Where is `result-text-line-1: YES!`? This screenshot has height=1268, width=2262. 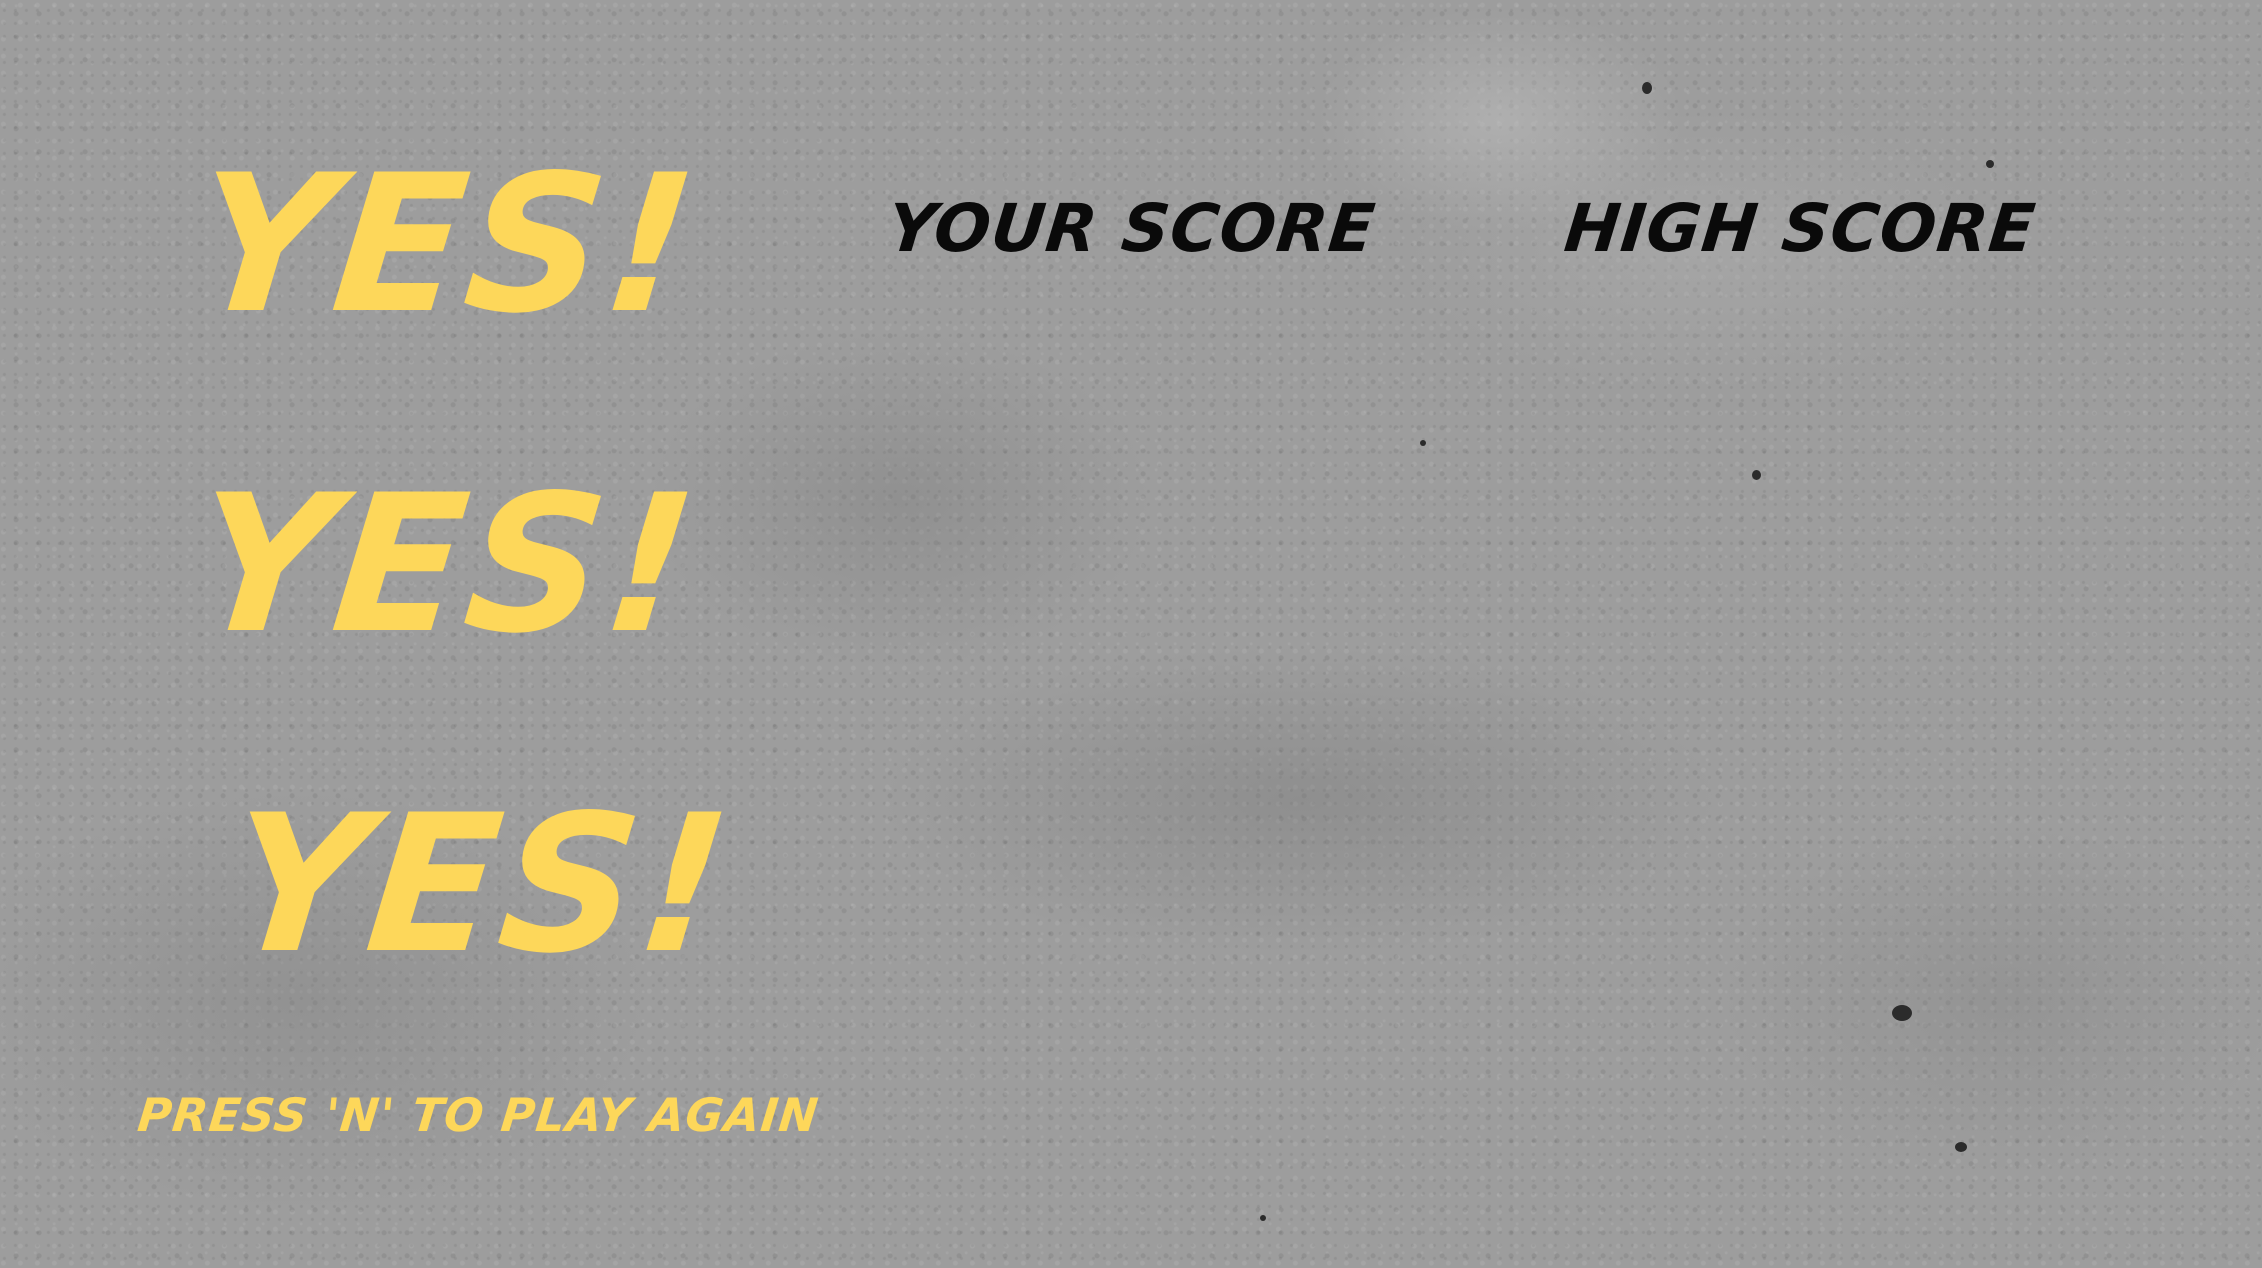 result-text-line-1: YES! is located at coordinates (445, 244).